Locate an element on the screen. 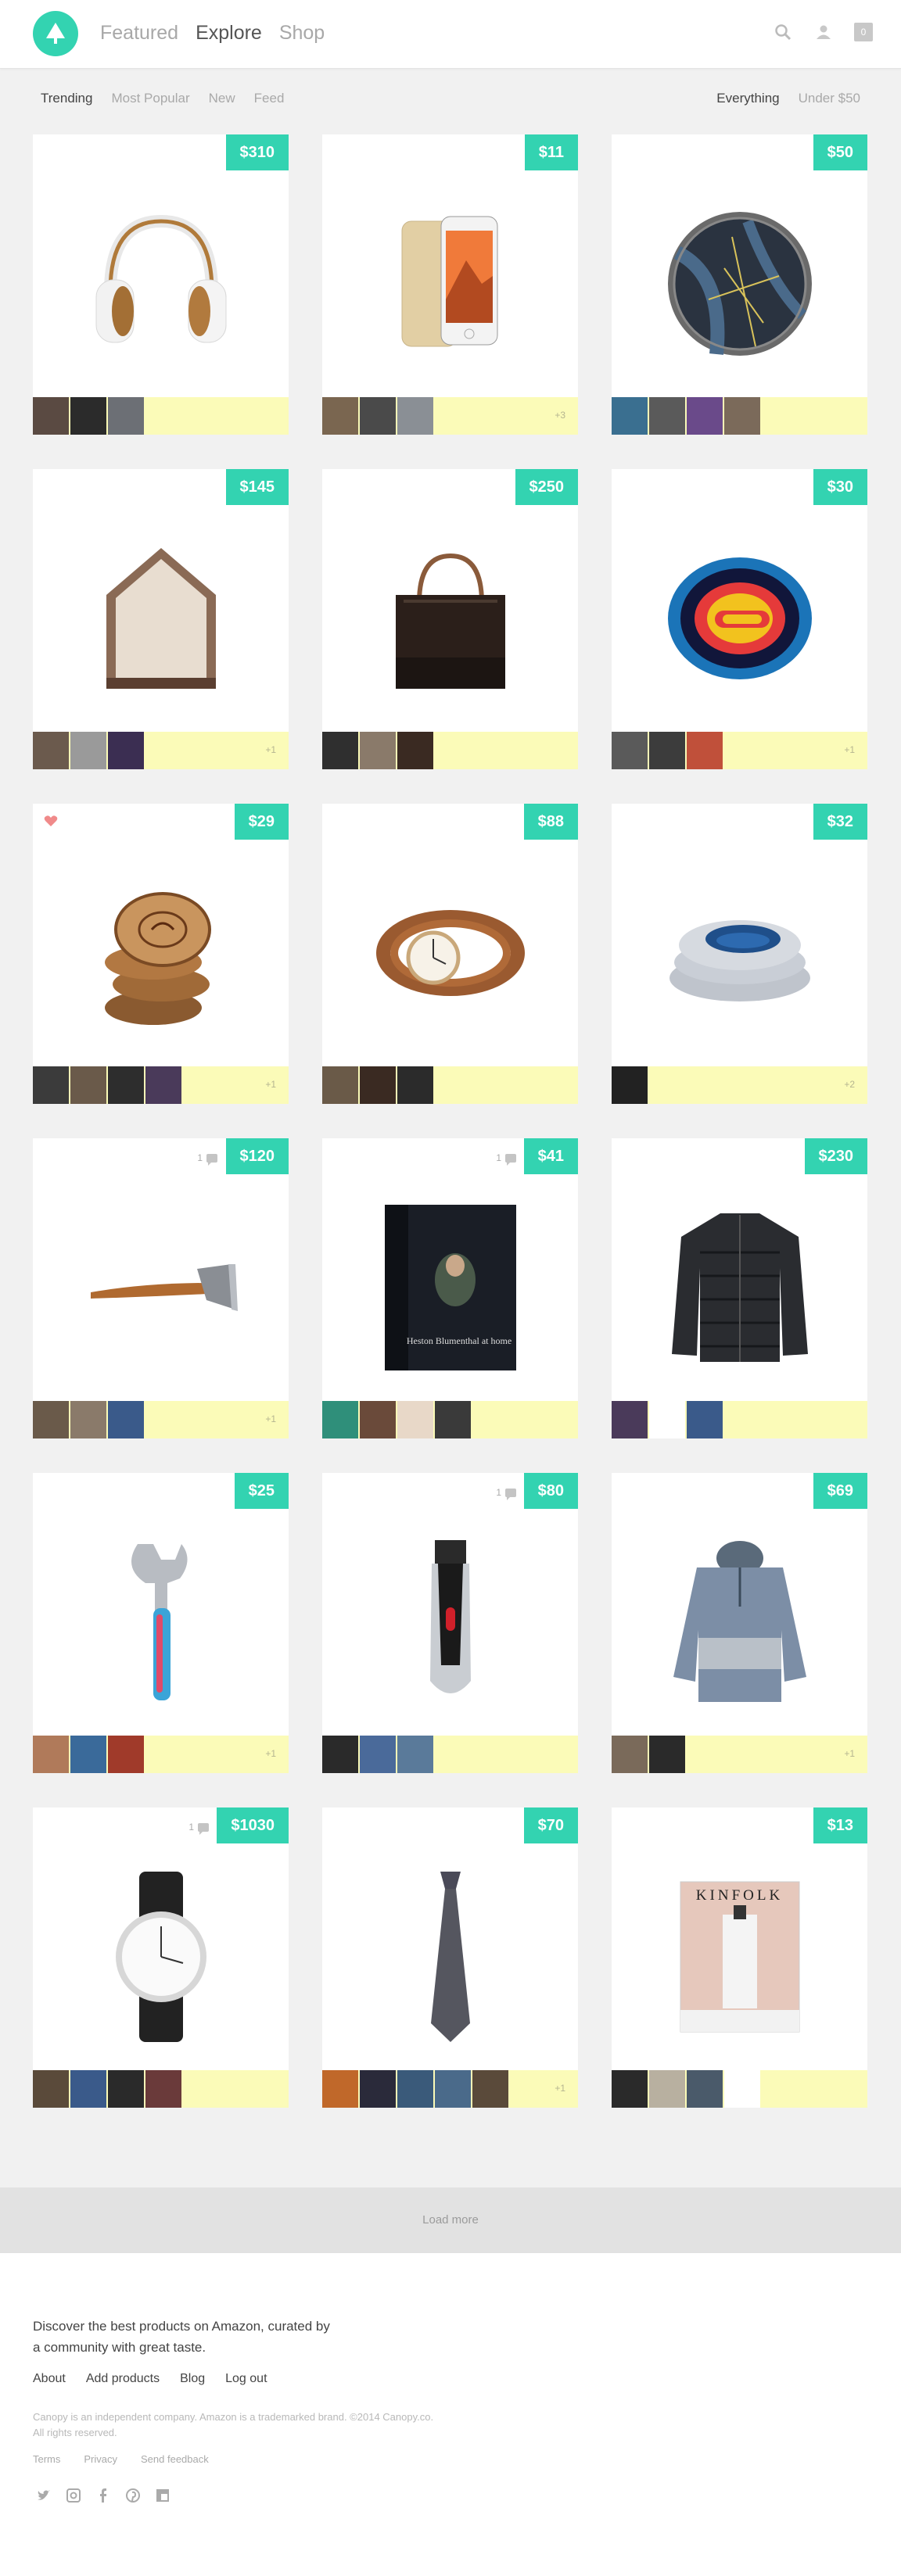 This screenshot has width=901, height=2576. nav-featured: Featured is located at coordinates (139, 33).